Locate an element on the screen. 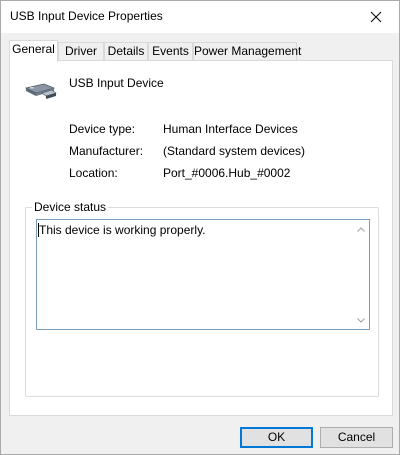 This screenshot has width=400, height=455. close-button is located at coordinates (376, 17).